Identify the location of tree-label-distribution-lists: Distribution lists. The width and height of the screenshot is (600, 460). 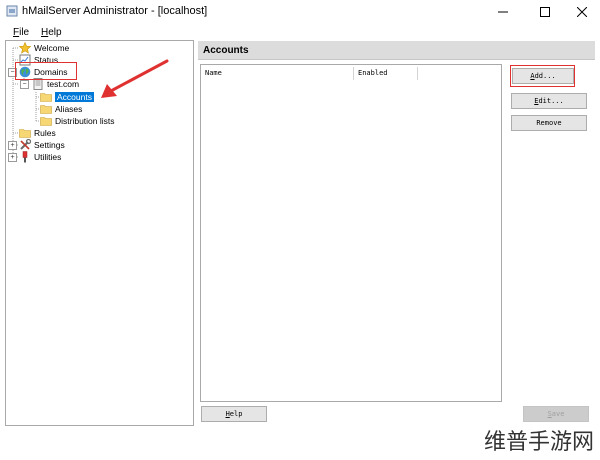
(85, 121).